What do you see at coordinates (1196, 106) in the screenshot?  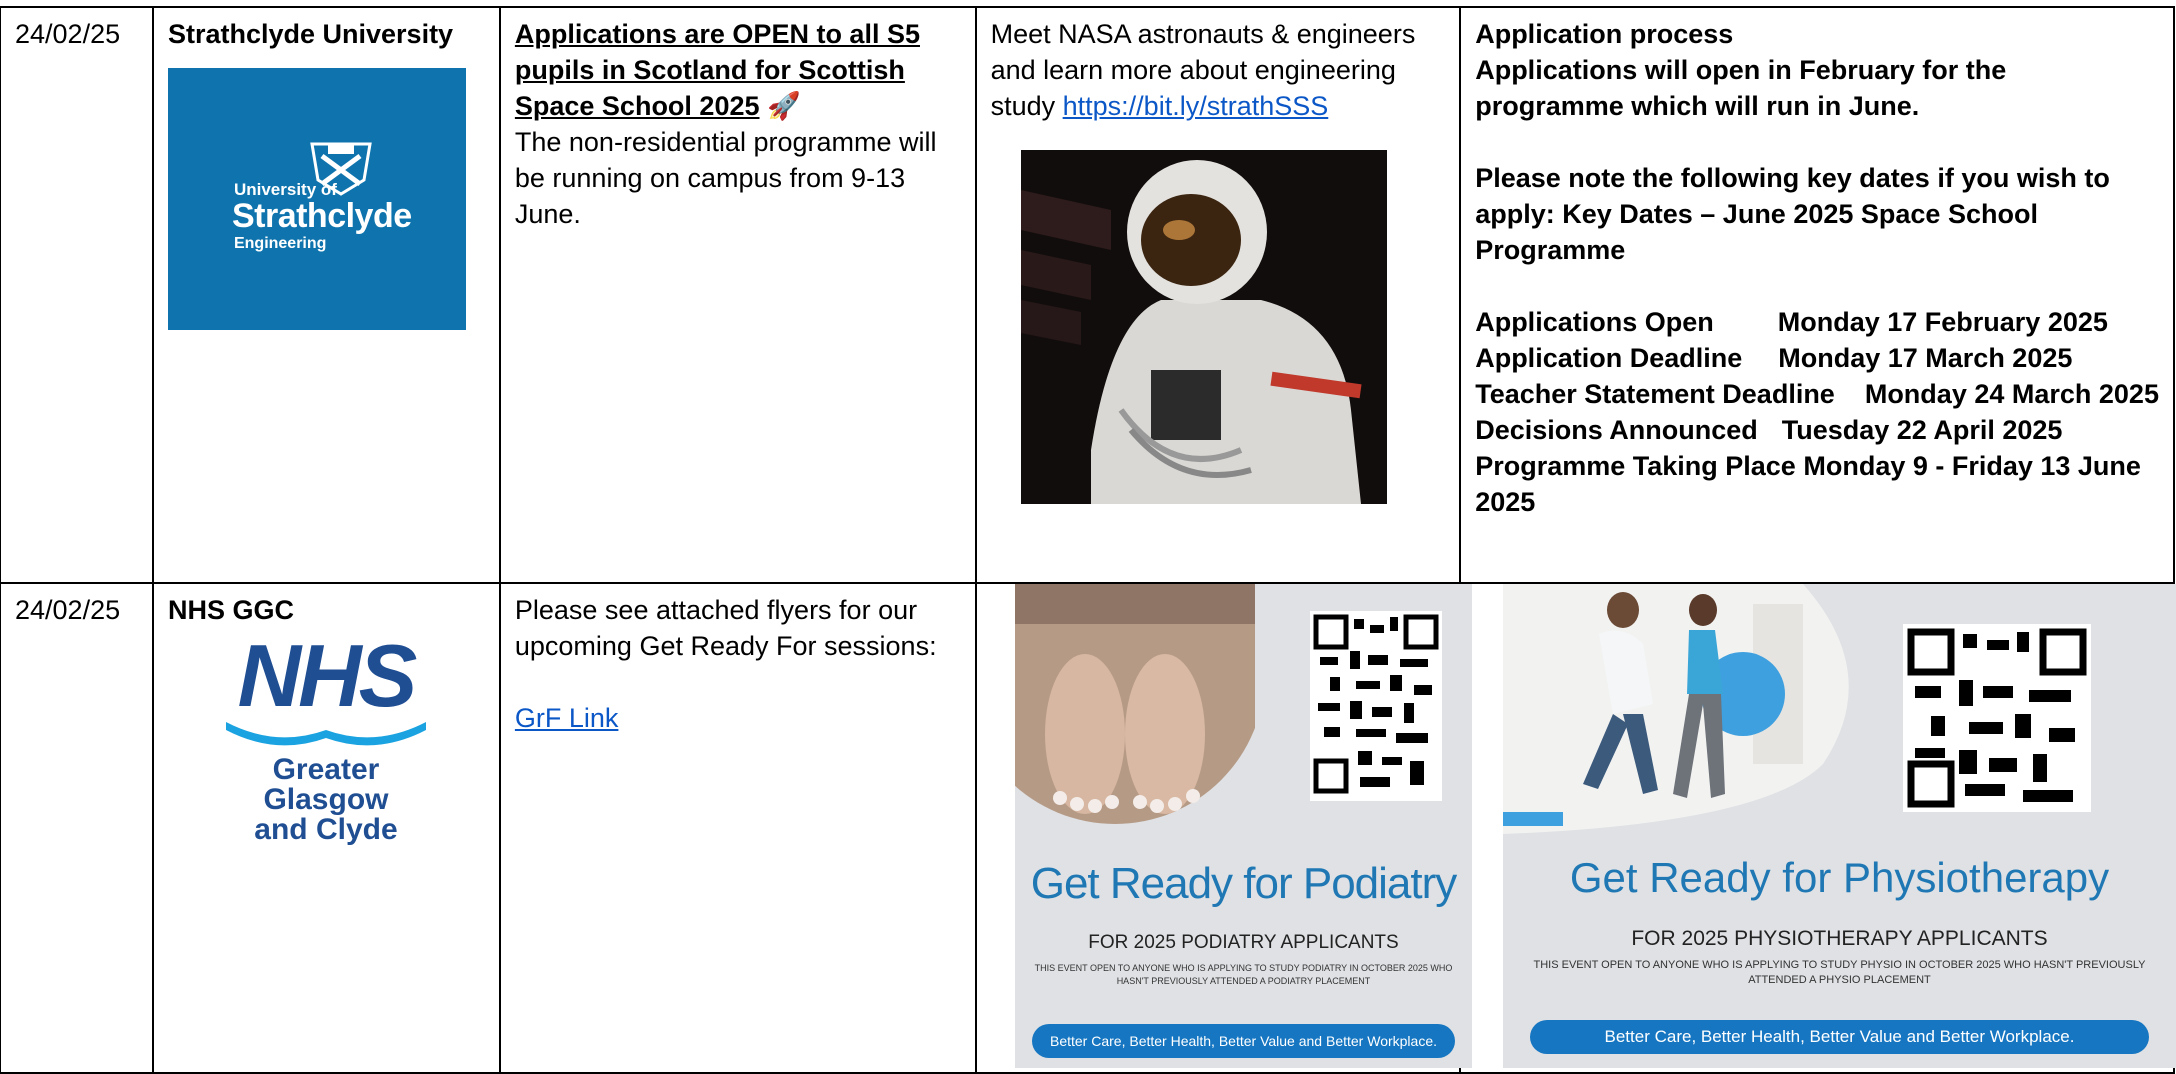 I see `strath-link: https://bit.ly/strathSSS` at bounding box center [1196, 106].